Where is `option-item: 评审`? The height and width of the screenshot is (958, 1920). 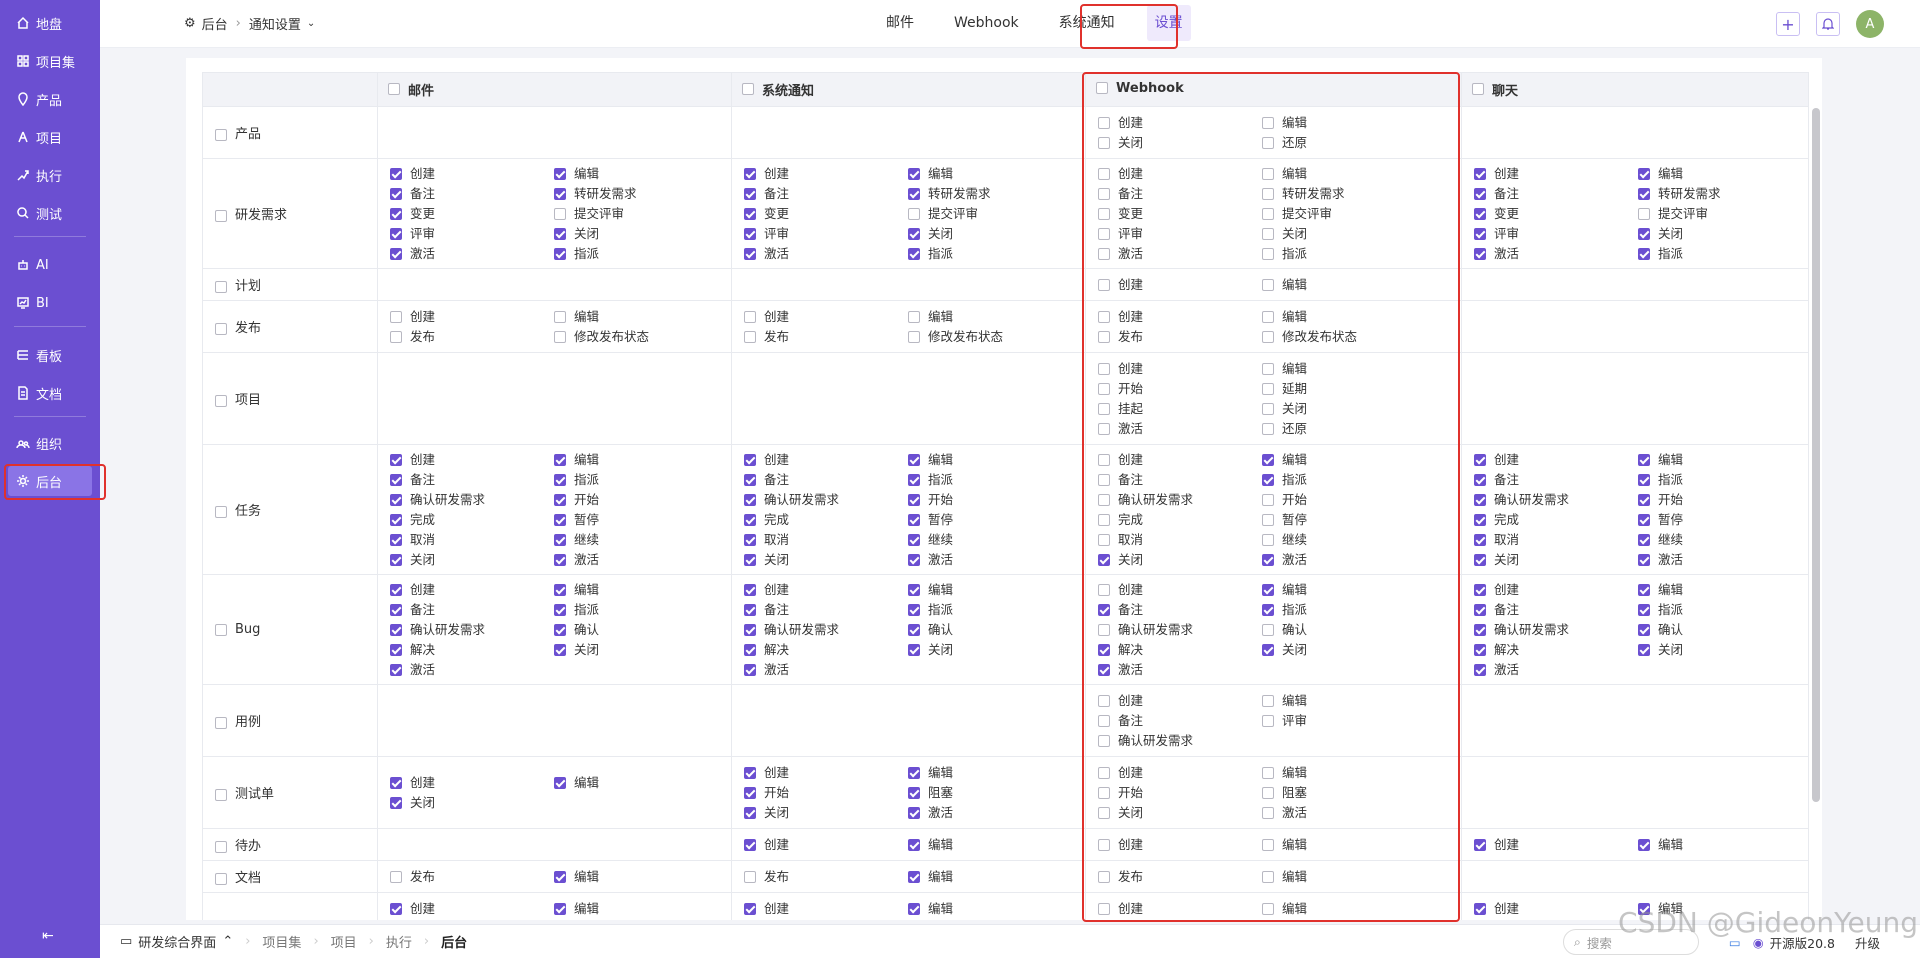
option-item: 评审 is located at coordinates (826, 234).